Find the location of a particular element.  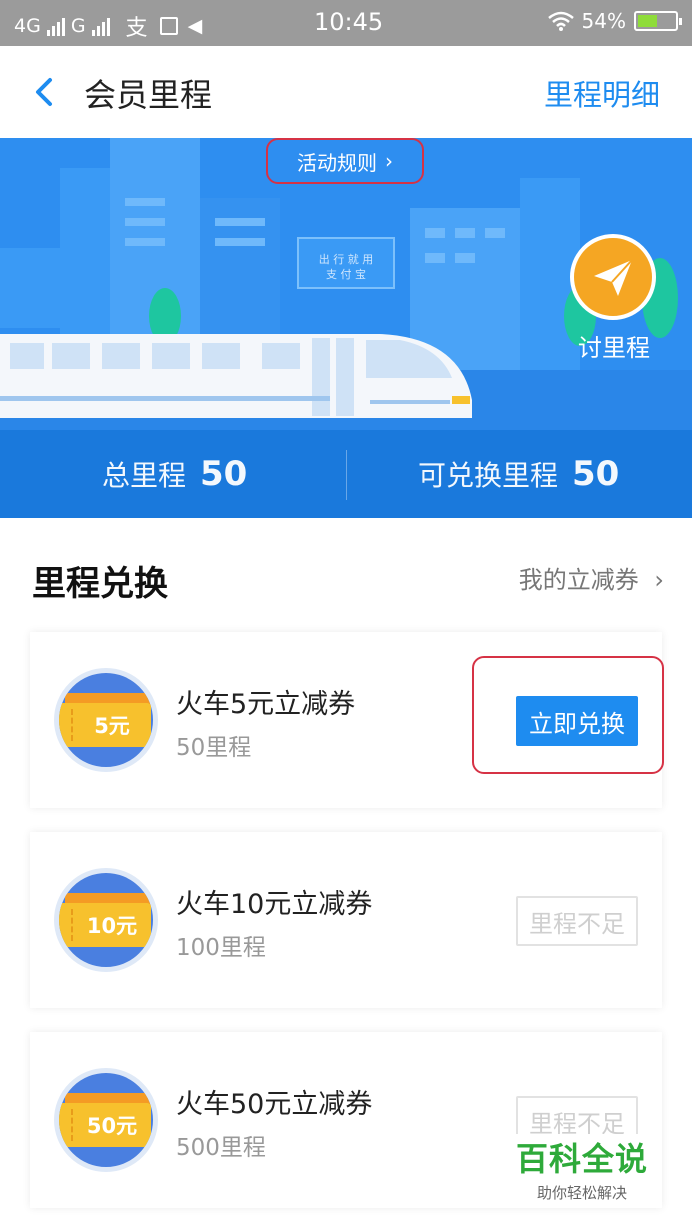

carrier-label-g: G is located at coordinates (78, 26).